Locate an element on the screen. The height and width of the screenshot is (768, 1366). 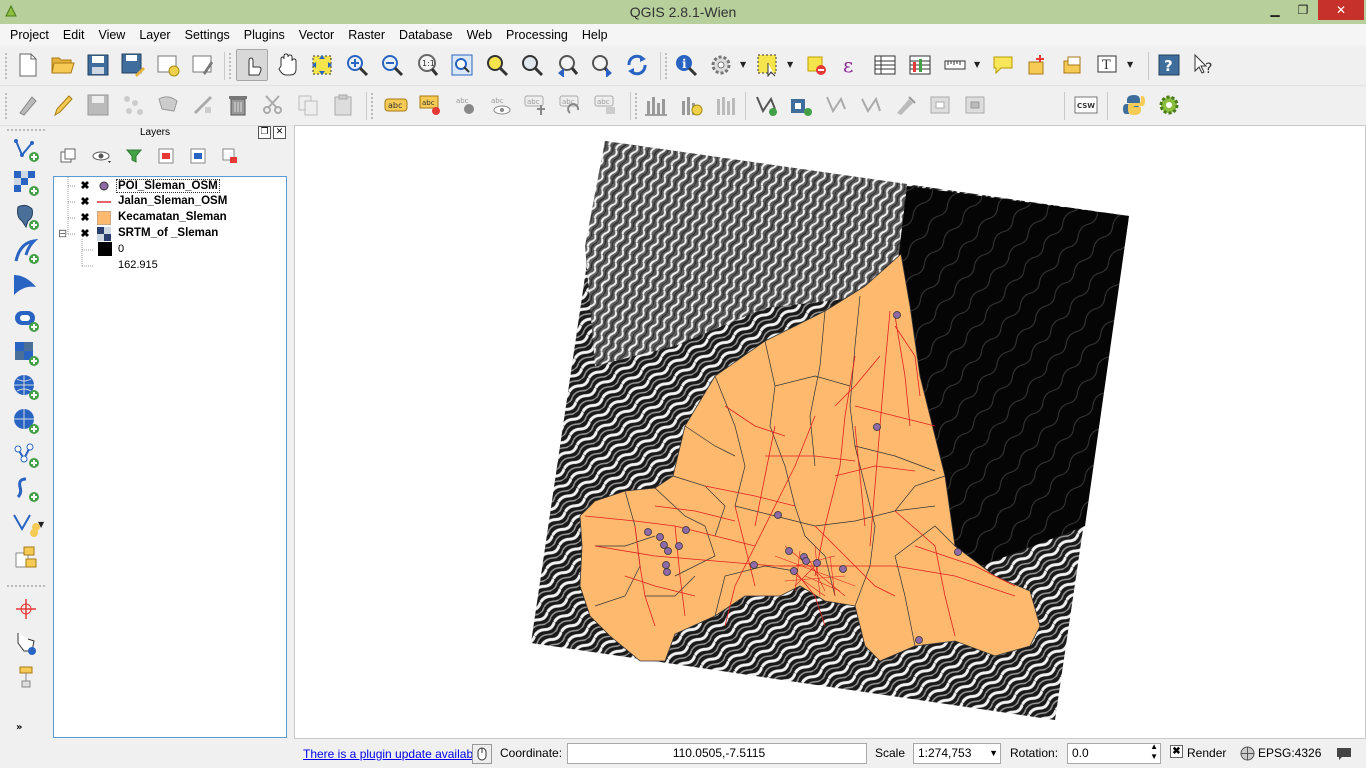
add-part-icon is located at coordinates (941, 105).